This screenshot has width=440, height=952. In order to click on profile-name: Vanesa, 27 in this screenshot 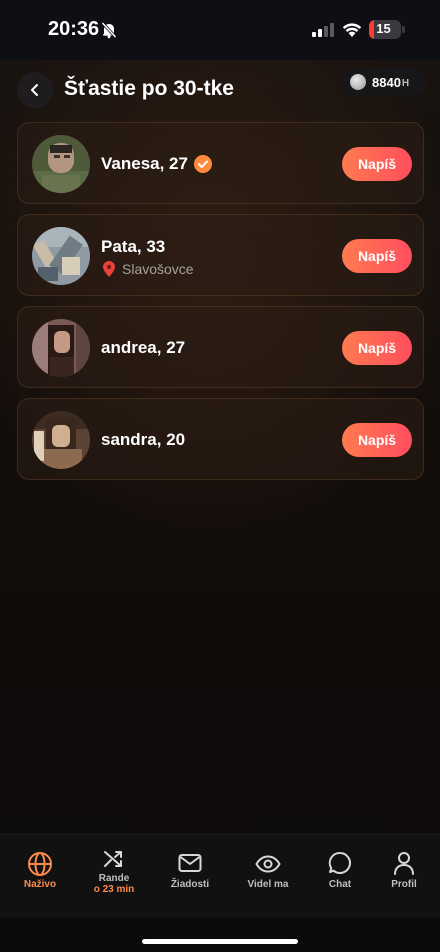, I will do `click(156, 164)`.